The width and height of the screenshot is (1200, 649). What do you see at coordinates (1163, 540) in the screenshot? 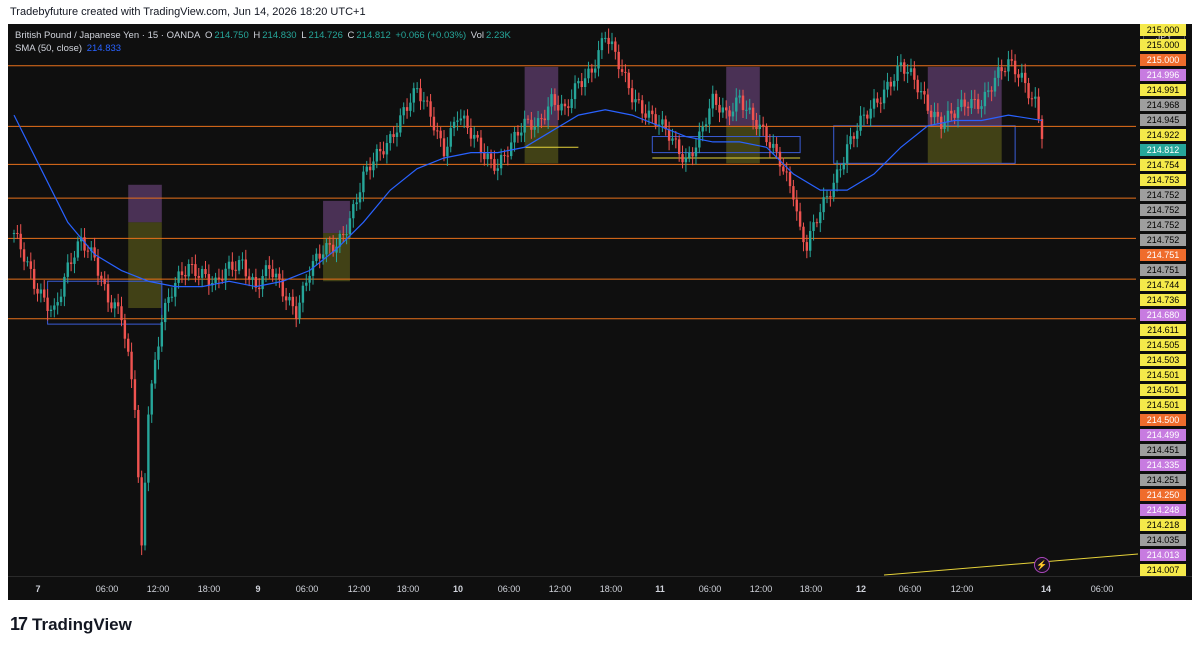
I see `price-label: 214.035` at bounding box center [1163, 540].